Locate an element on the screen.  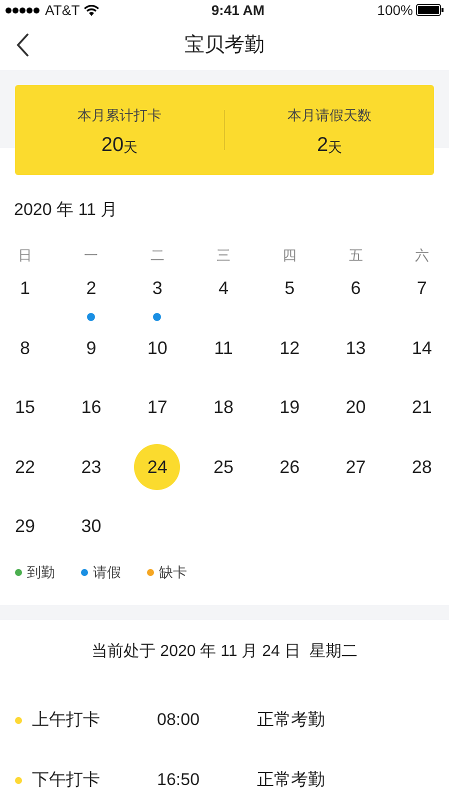
calendar-day: 25 is located at coordinates (223, 467).